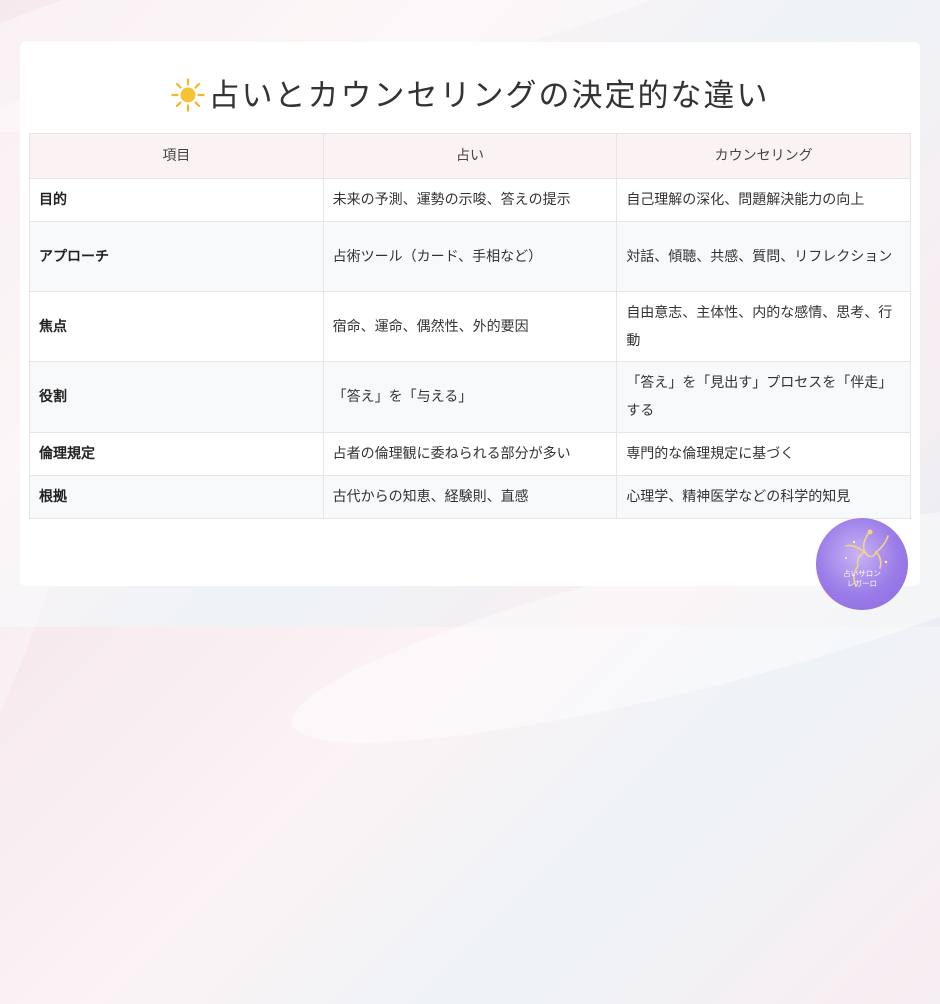 The width and height of the screenshot is (940, 1004). What do you see at coordinates (763, 397) in the screenshot?
I see `table-cell: 「答え」を「見出す」プロセスを「伴走」する` at bounding box center [763, 397].